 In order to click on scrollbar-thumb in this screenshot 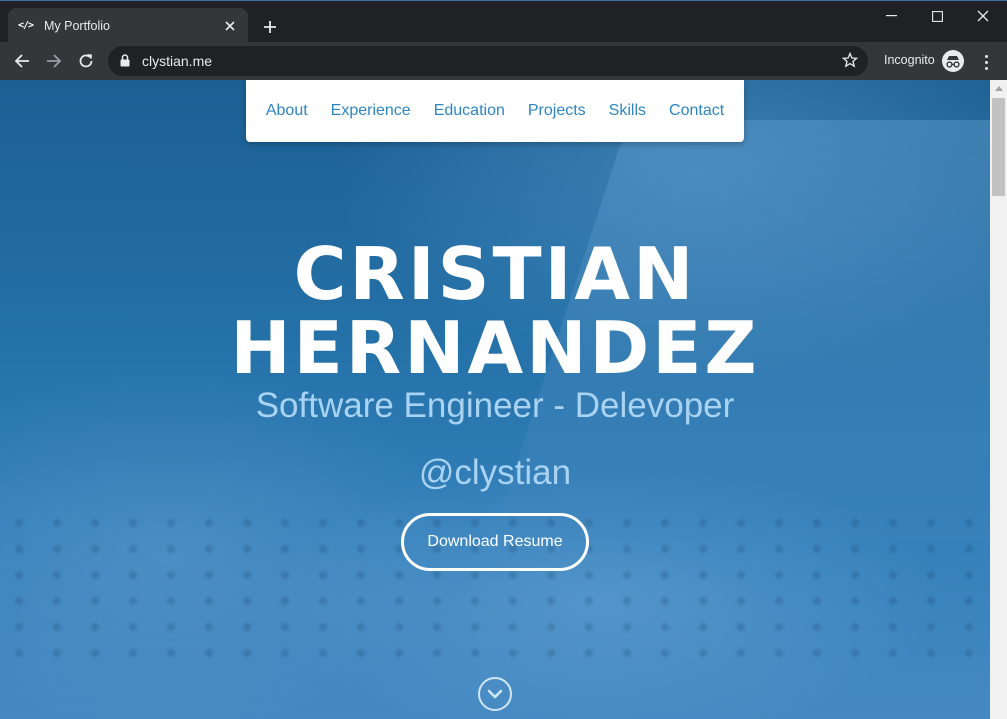, I will do `click(998, 147)`.